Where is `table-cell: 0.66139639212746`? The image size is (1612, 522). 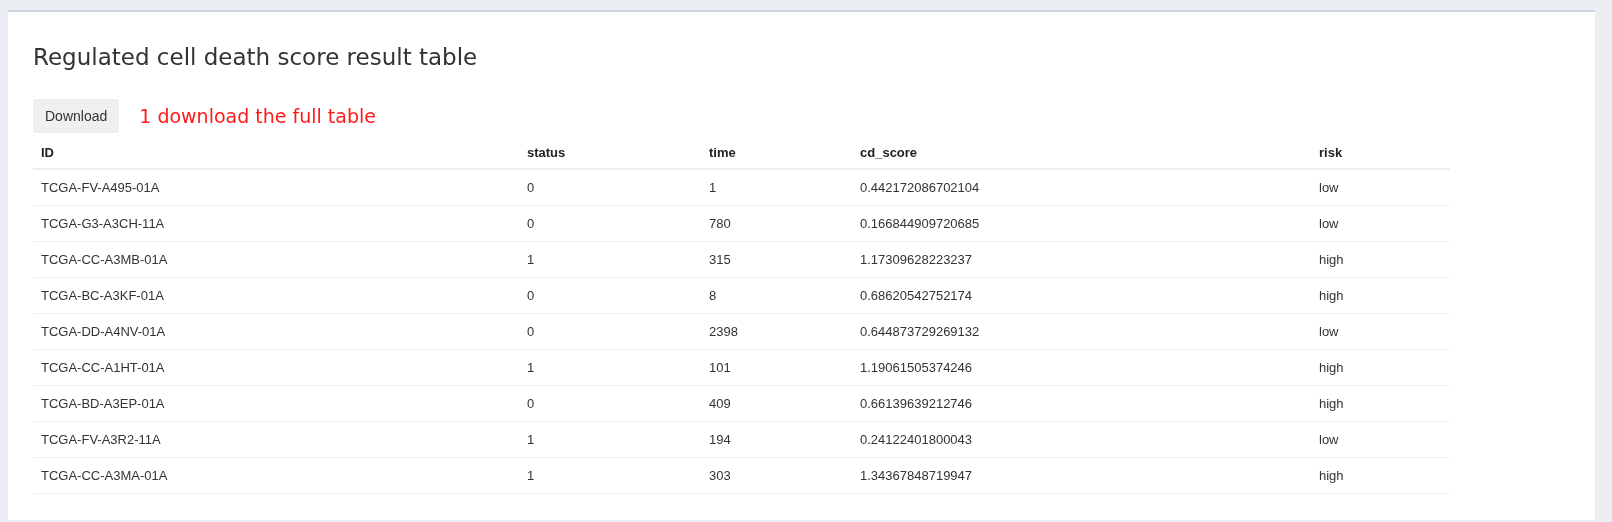
table-cell: 0.66139639212746 is located at coordinates (1081, 403).